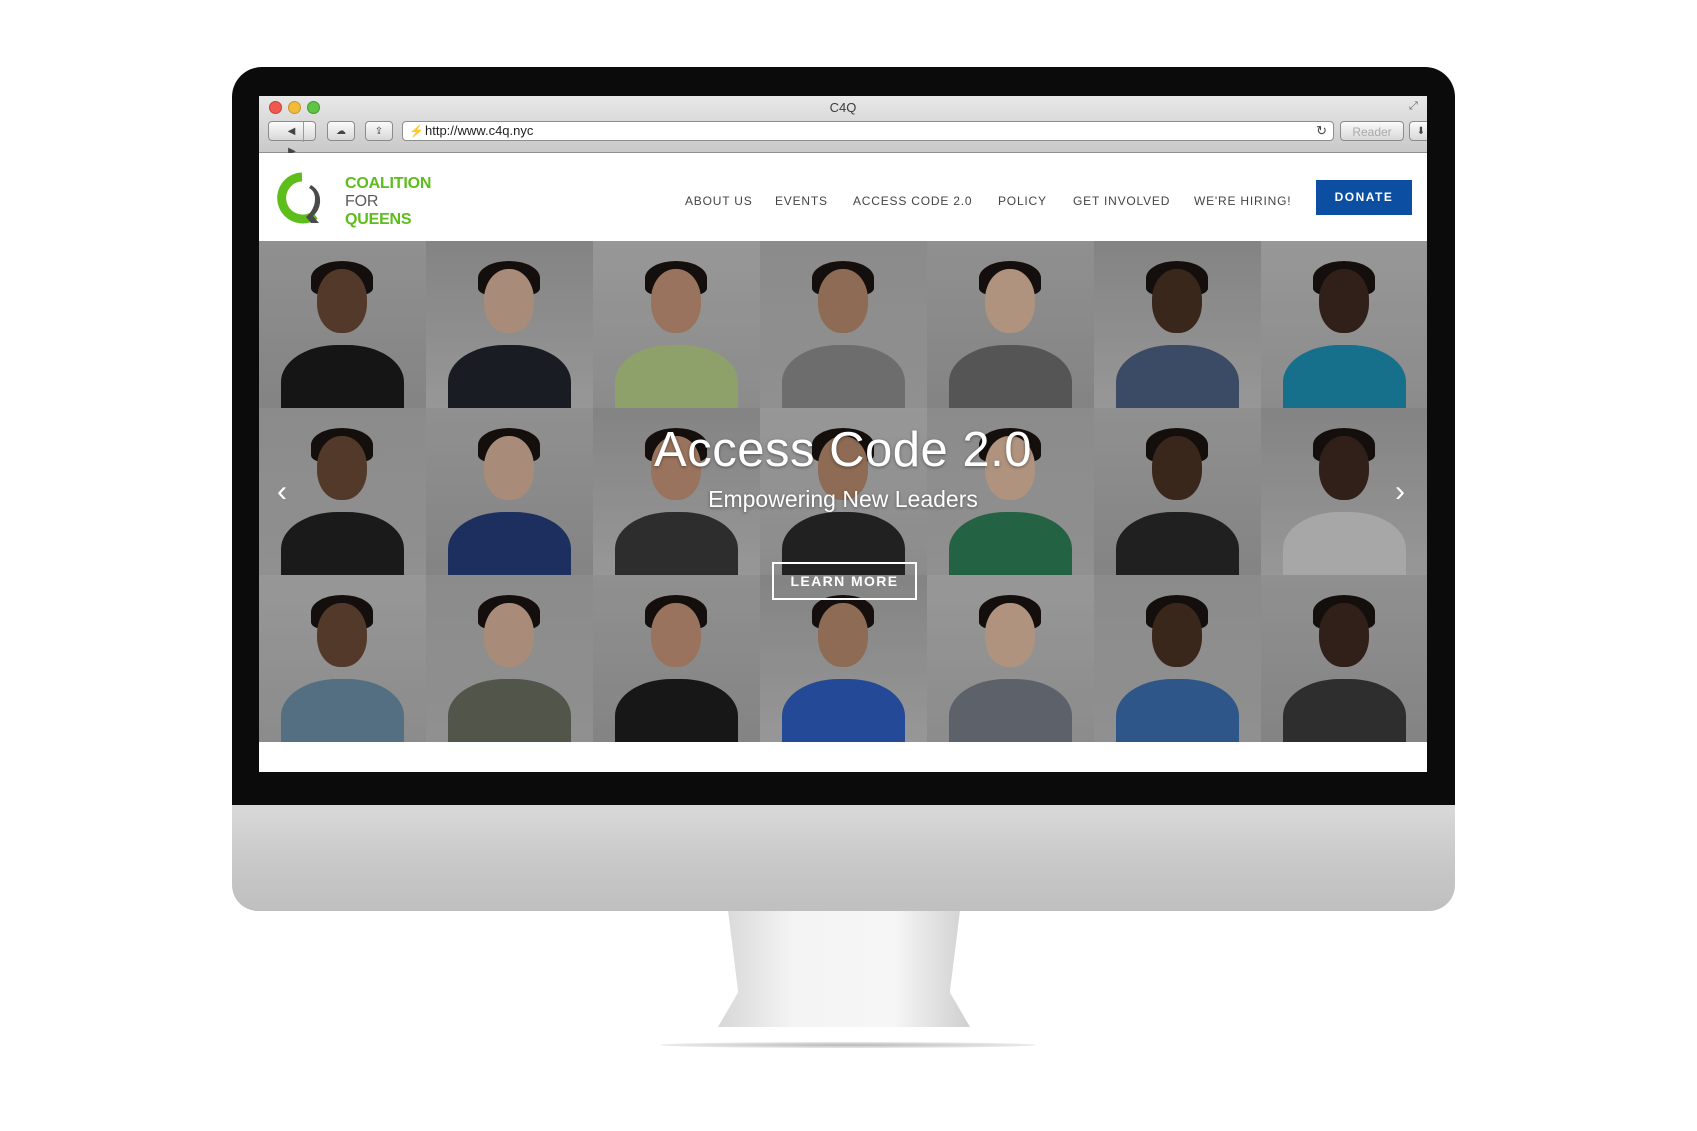 The width and height of the screenshot is (1697, 1131). What do you see at coordinates (388, 183) in the screenshot?
I see `logo-line-1: COALITION` at bounding box center [388, 183].